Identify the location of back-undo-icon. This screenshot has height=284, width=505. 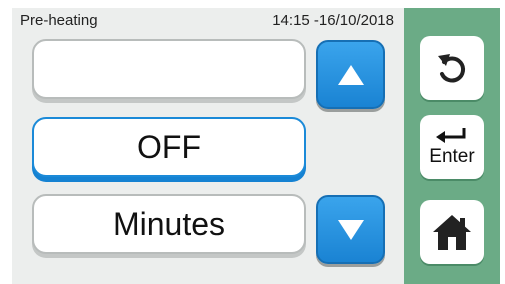
(452, 68).